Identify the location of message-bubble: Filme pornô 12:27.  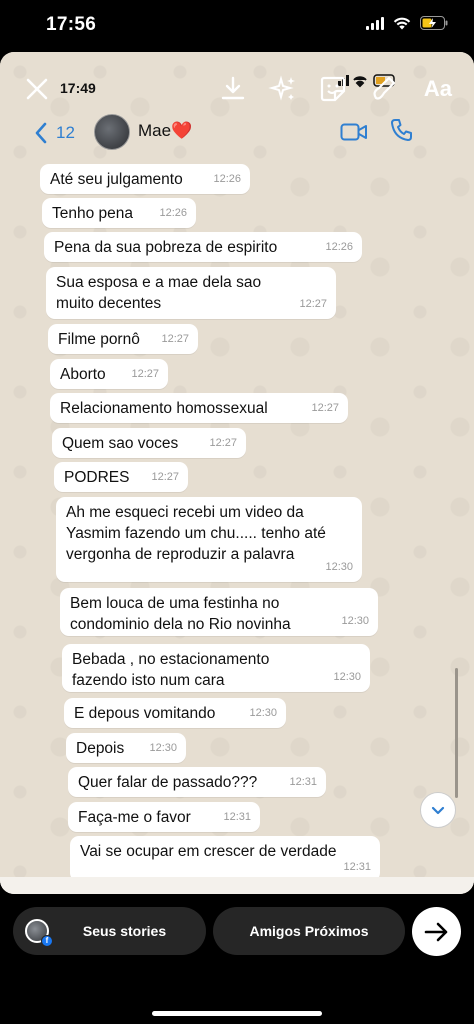
(123, 339).